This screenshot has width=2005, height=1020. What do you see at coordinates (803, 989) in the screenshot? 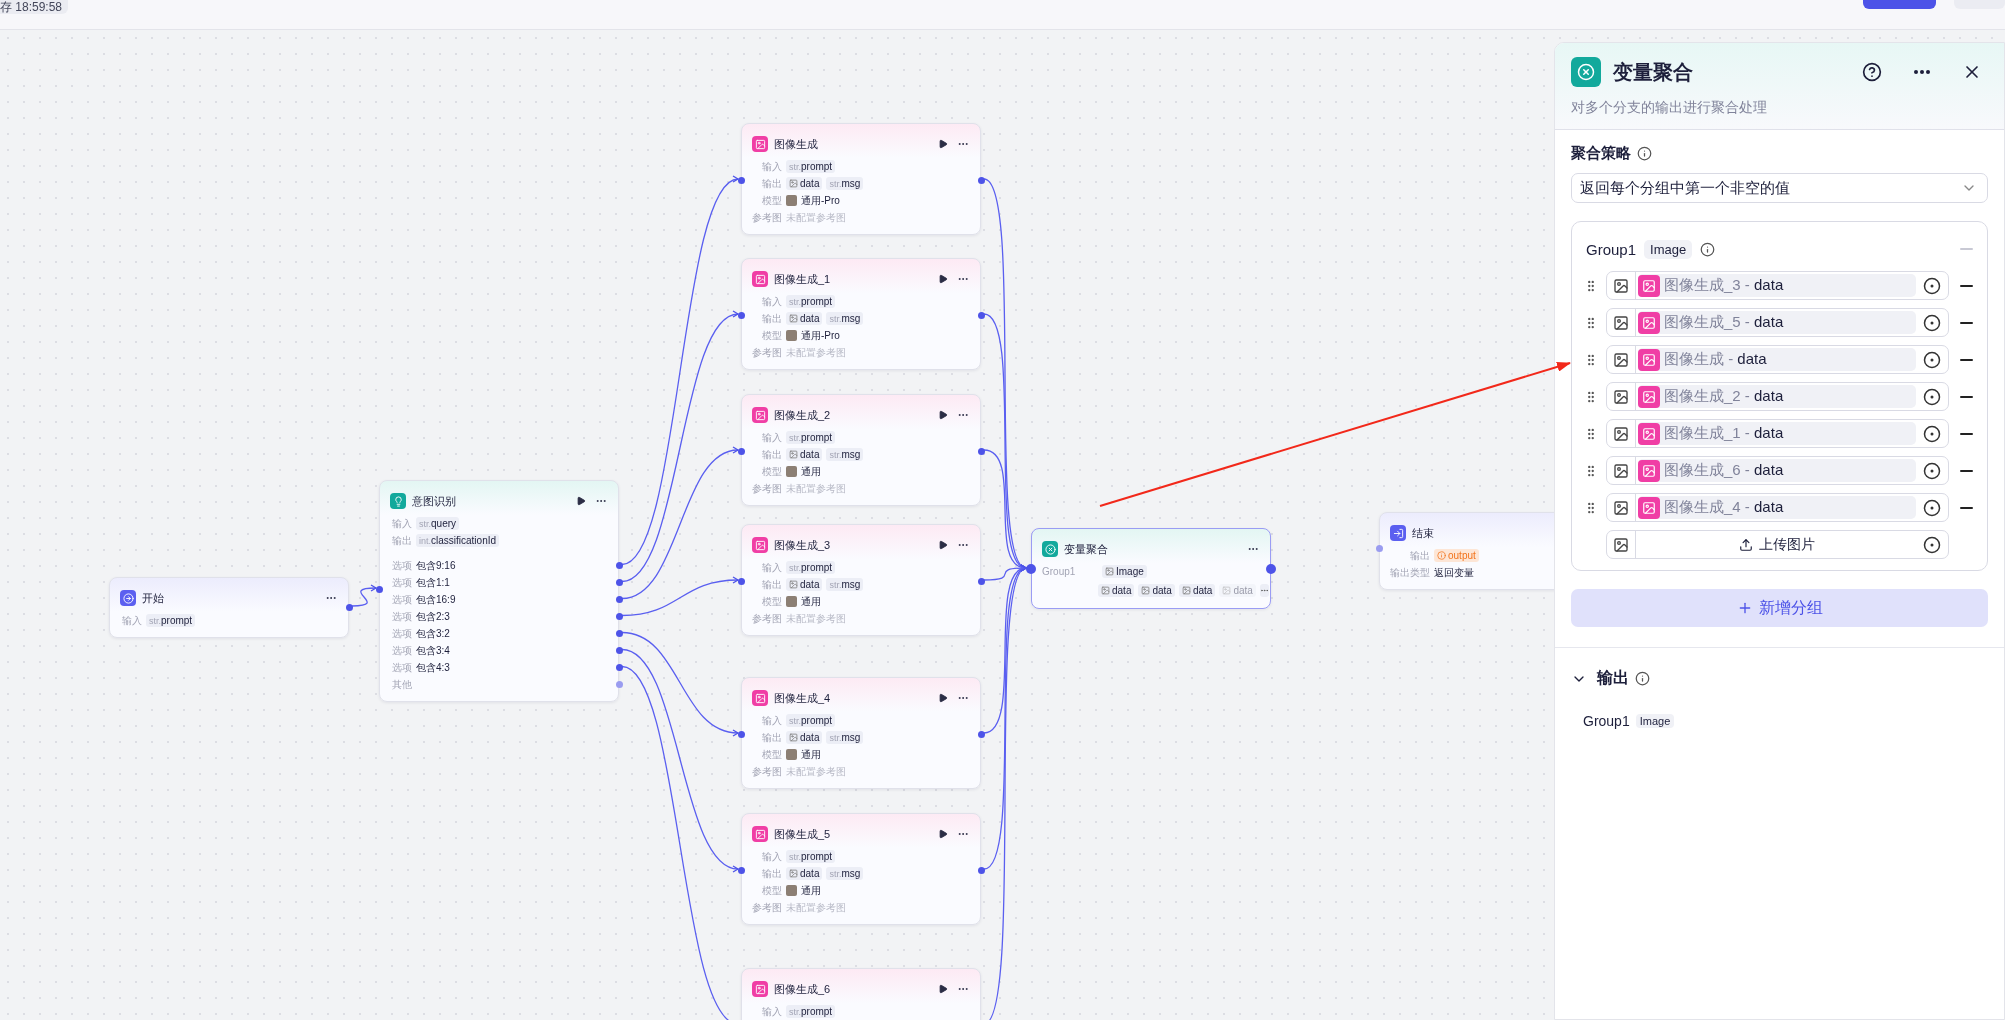
I see `node-title: 图像生成_6` at bounding box center [803, 989].